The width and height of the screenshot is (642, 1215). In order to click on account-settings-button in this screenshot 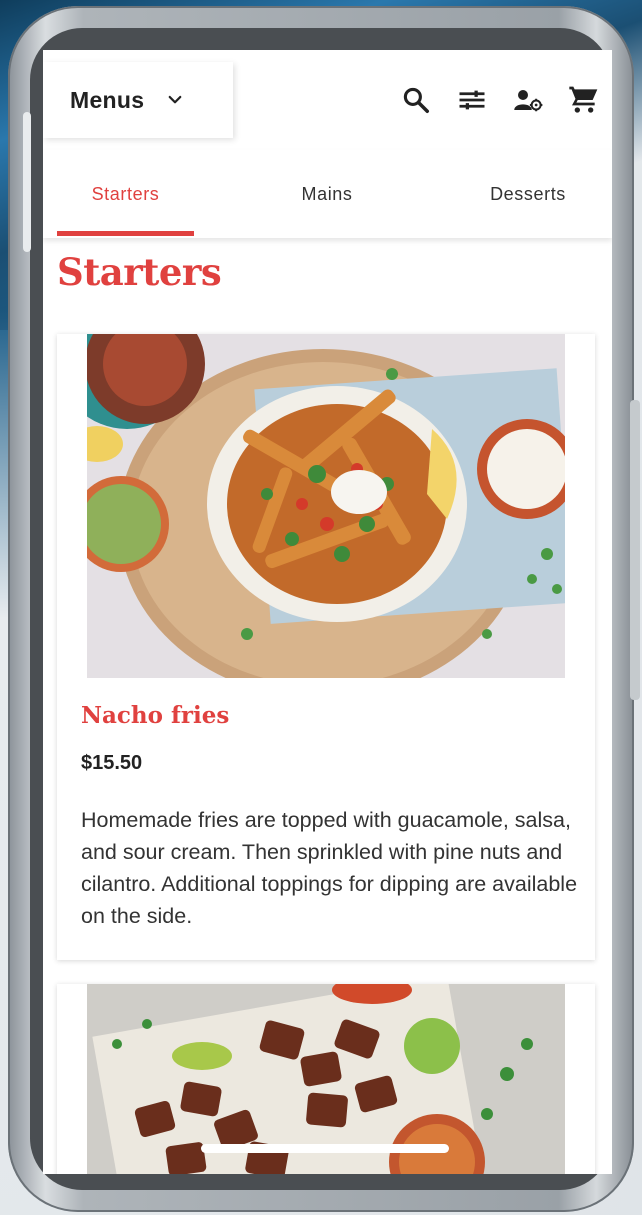, I will do `click(528, 100)`.